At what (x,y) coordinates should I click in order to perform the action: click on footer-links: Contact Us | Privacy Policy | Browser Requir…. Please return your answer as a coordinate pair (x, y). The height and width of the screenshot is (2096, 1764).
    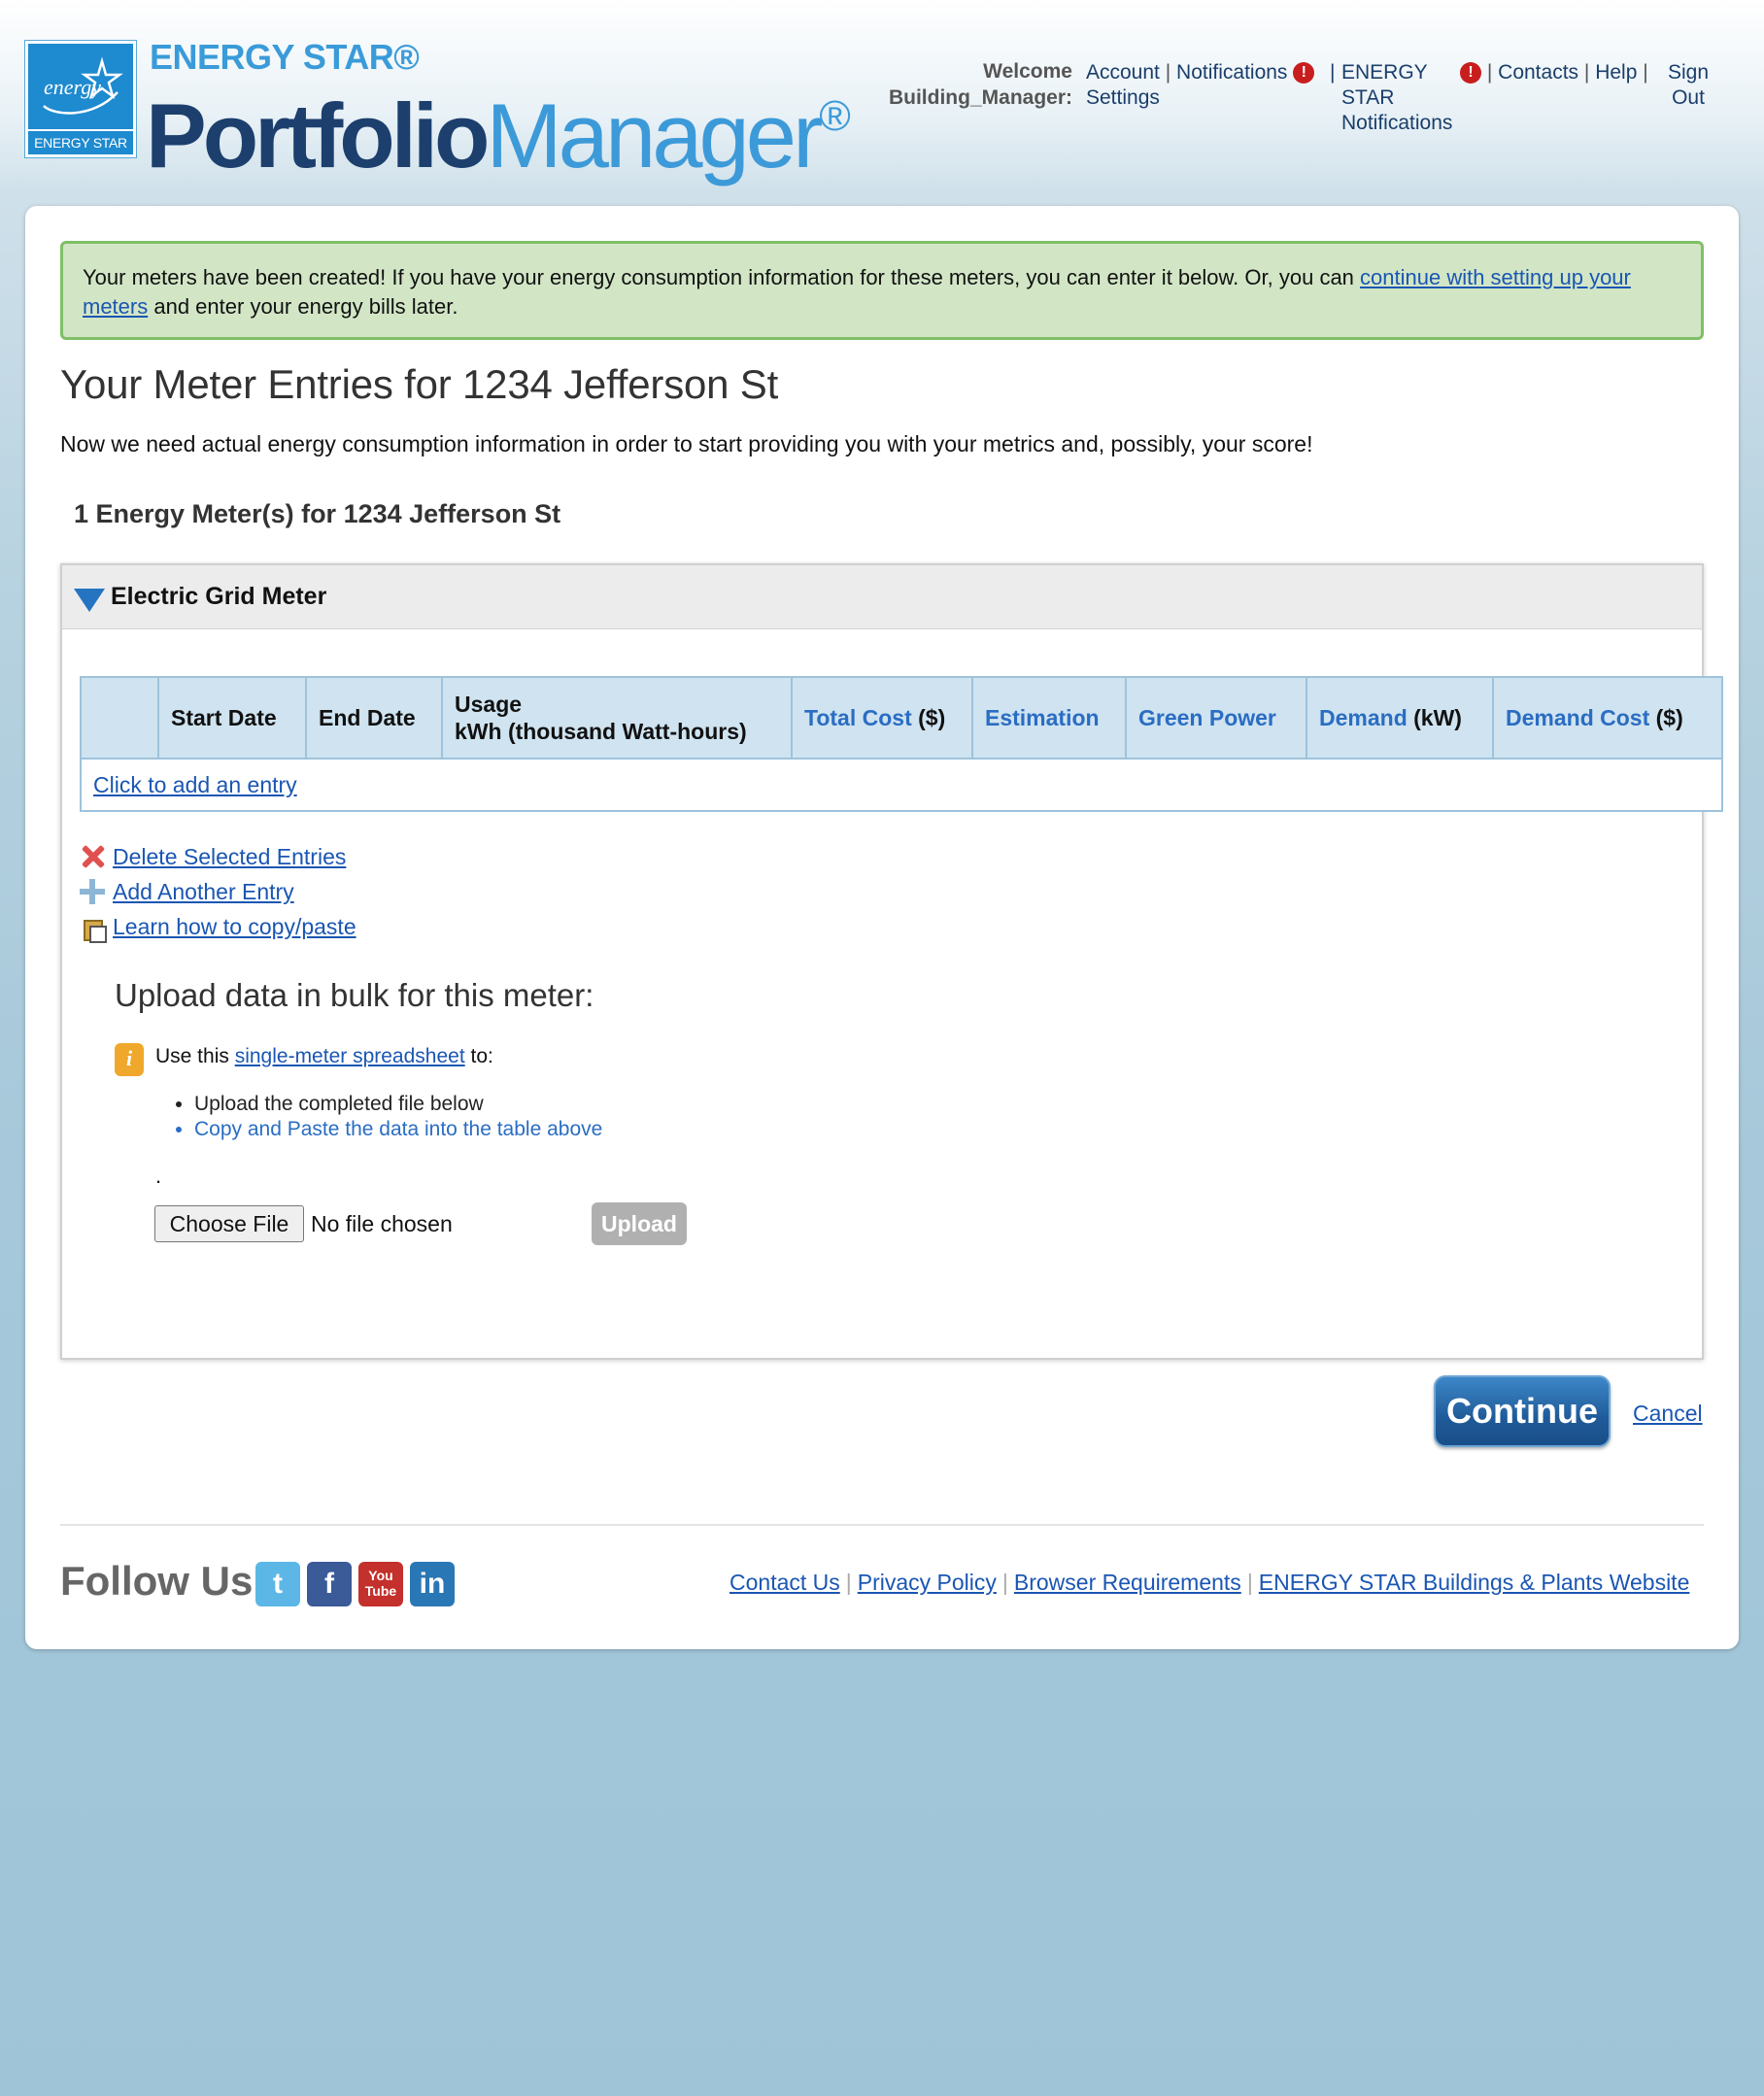
    Looking at the image, I should click on (1209, 1583).